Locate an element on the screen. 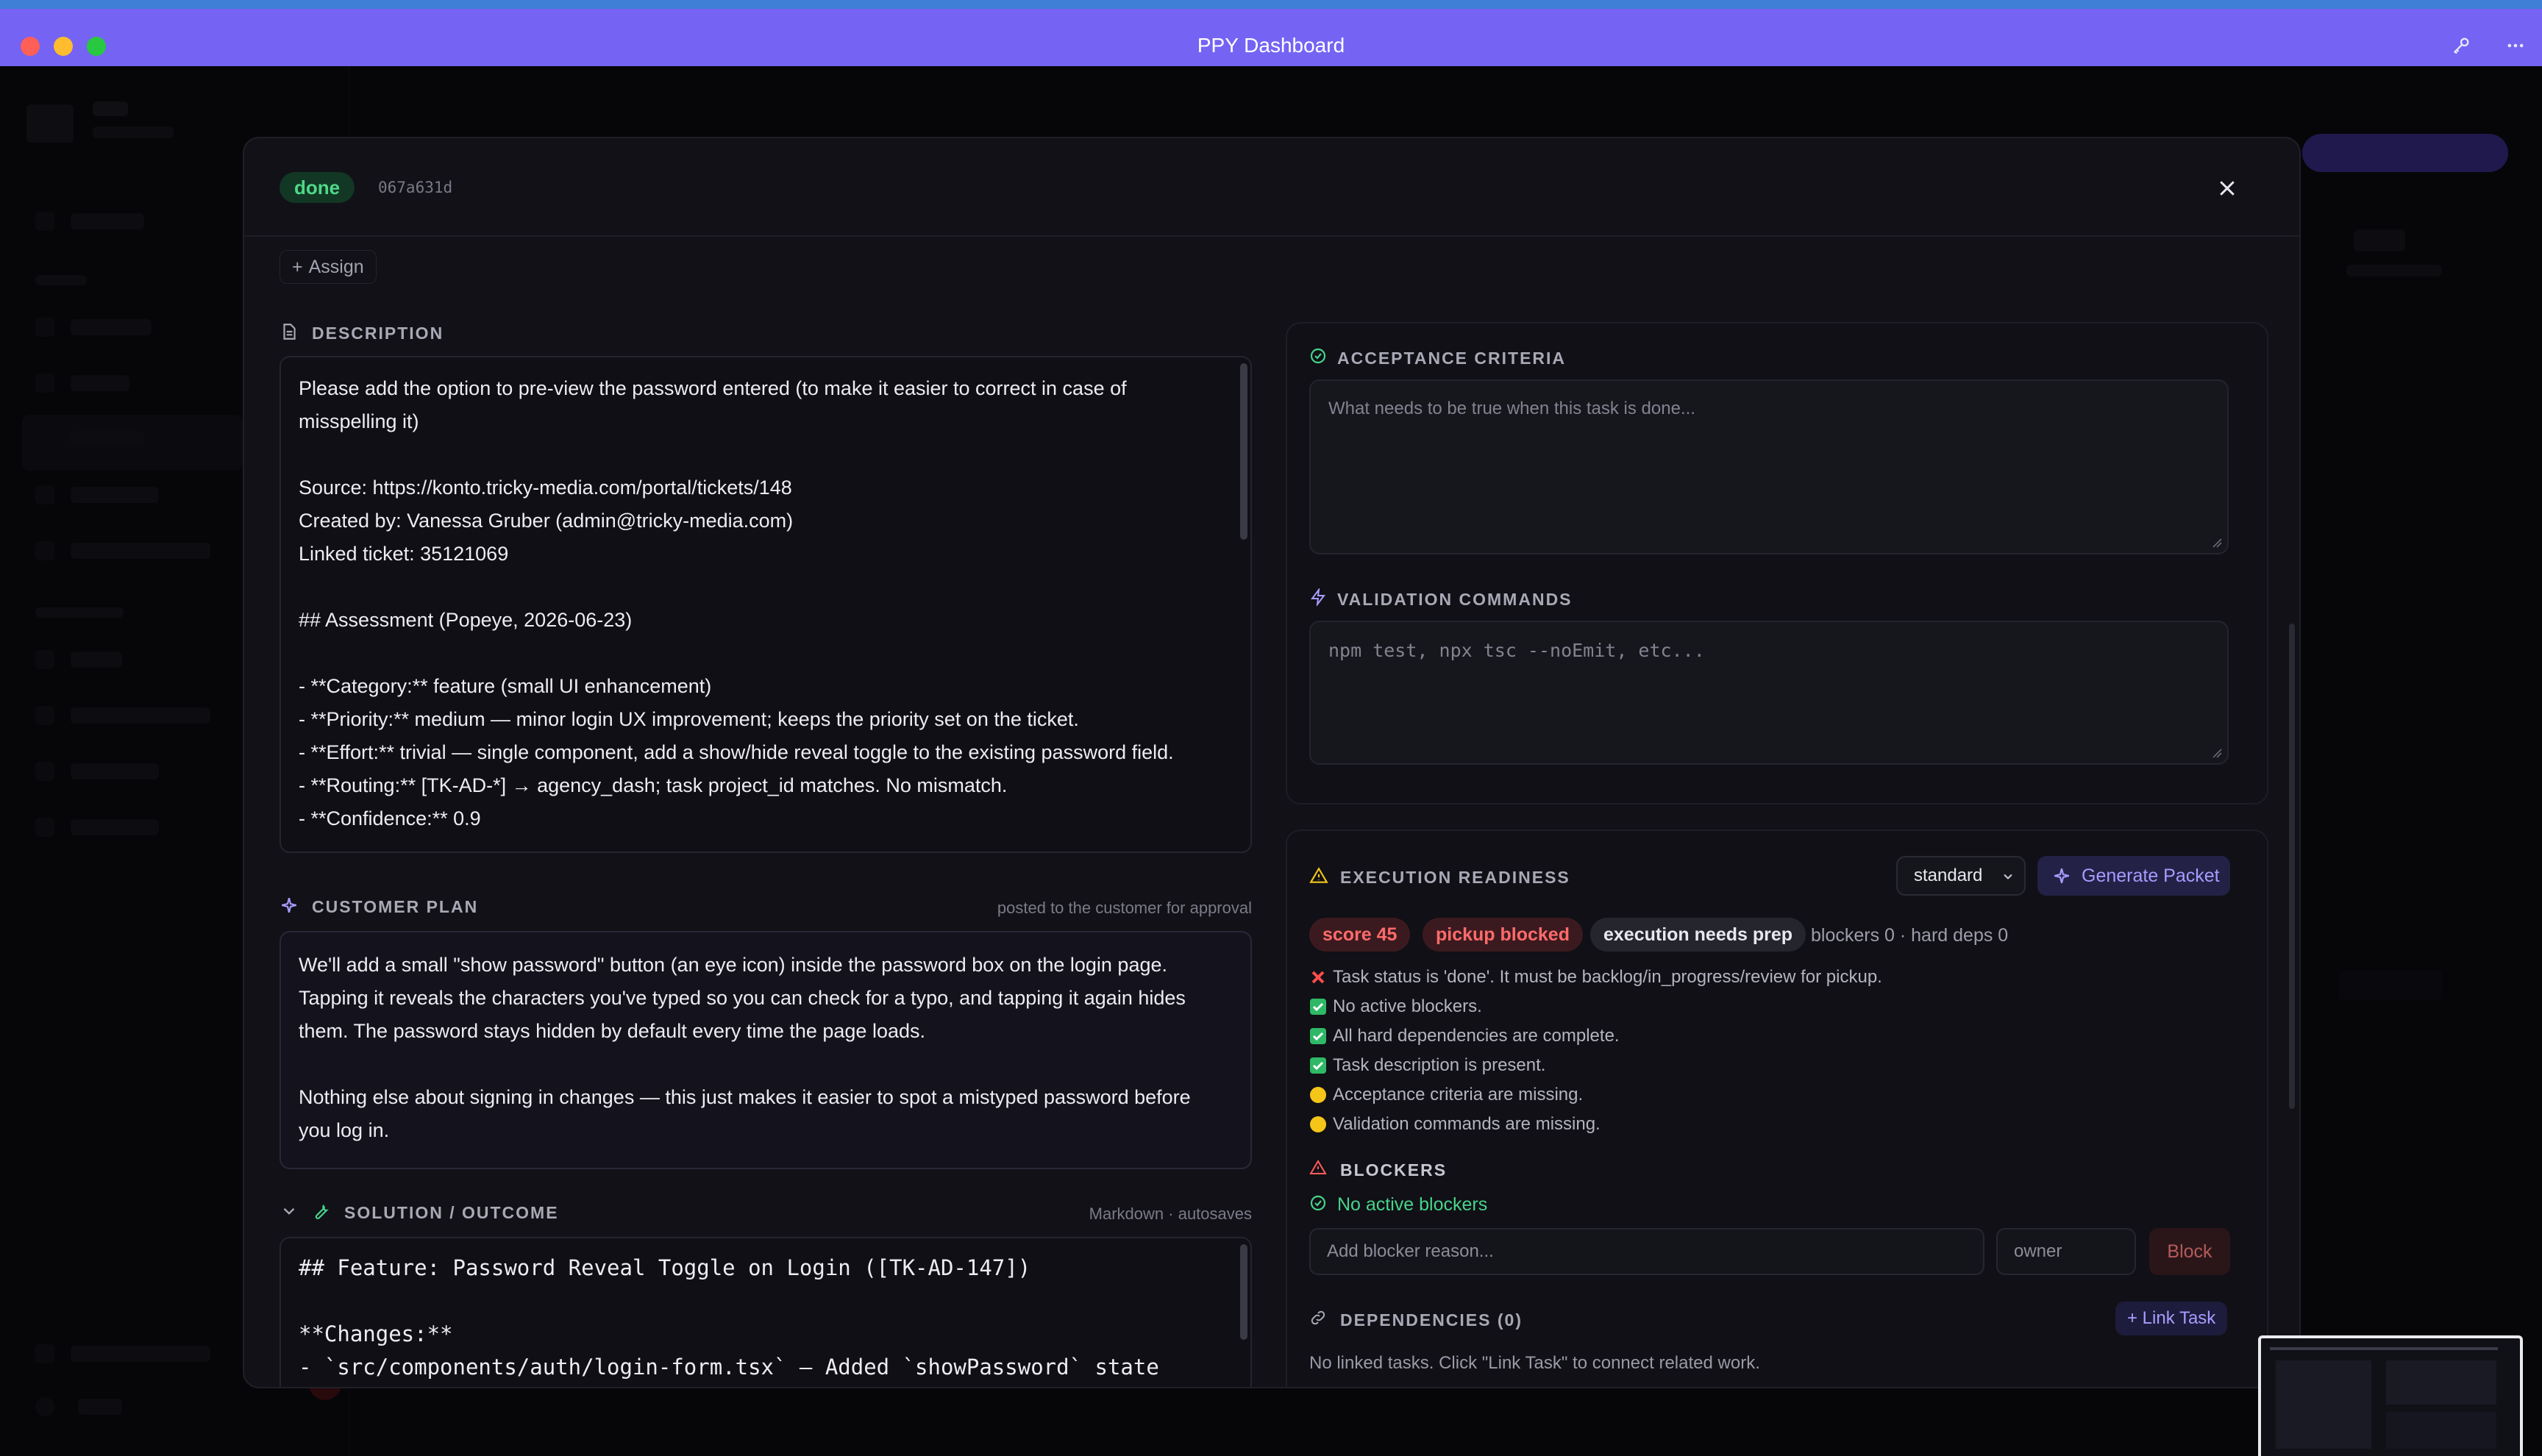 Image resolution: width=2542 pixels, height=1456 pixels. lightning-icon is located at coordinates (1318, 597).